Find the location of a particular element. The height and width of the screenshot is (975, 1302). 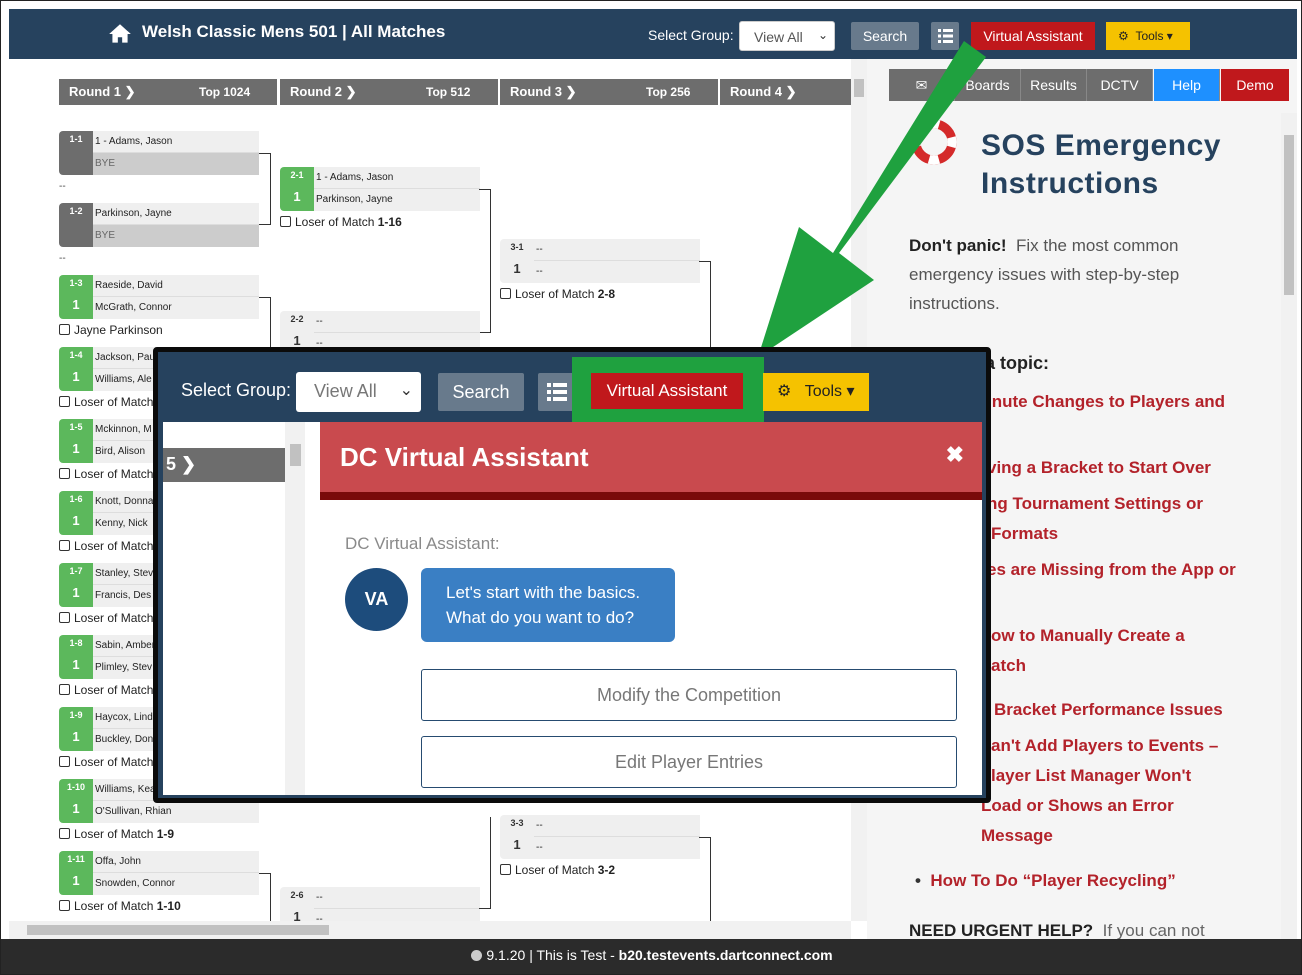

inset-bracket: 5 ❯ is located at coordinates (234, 608).